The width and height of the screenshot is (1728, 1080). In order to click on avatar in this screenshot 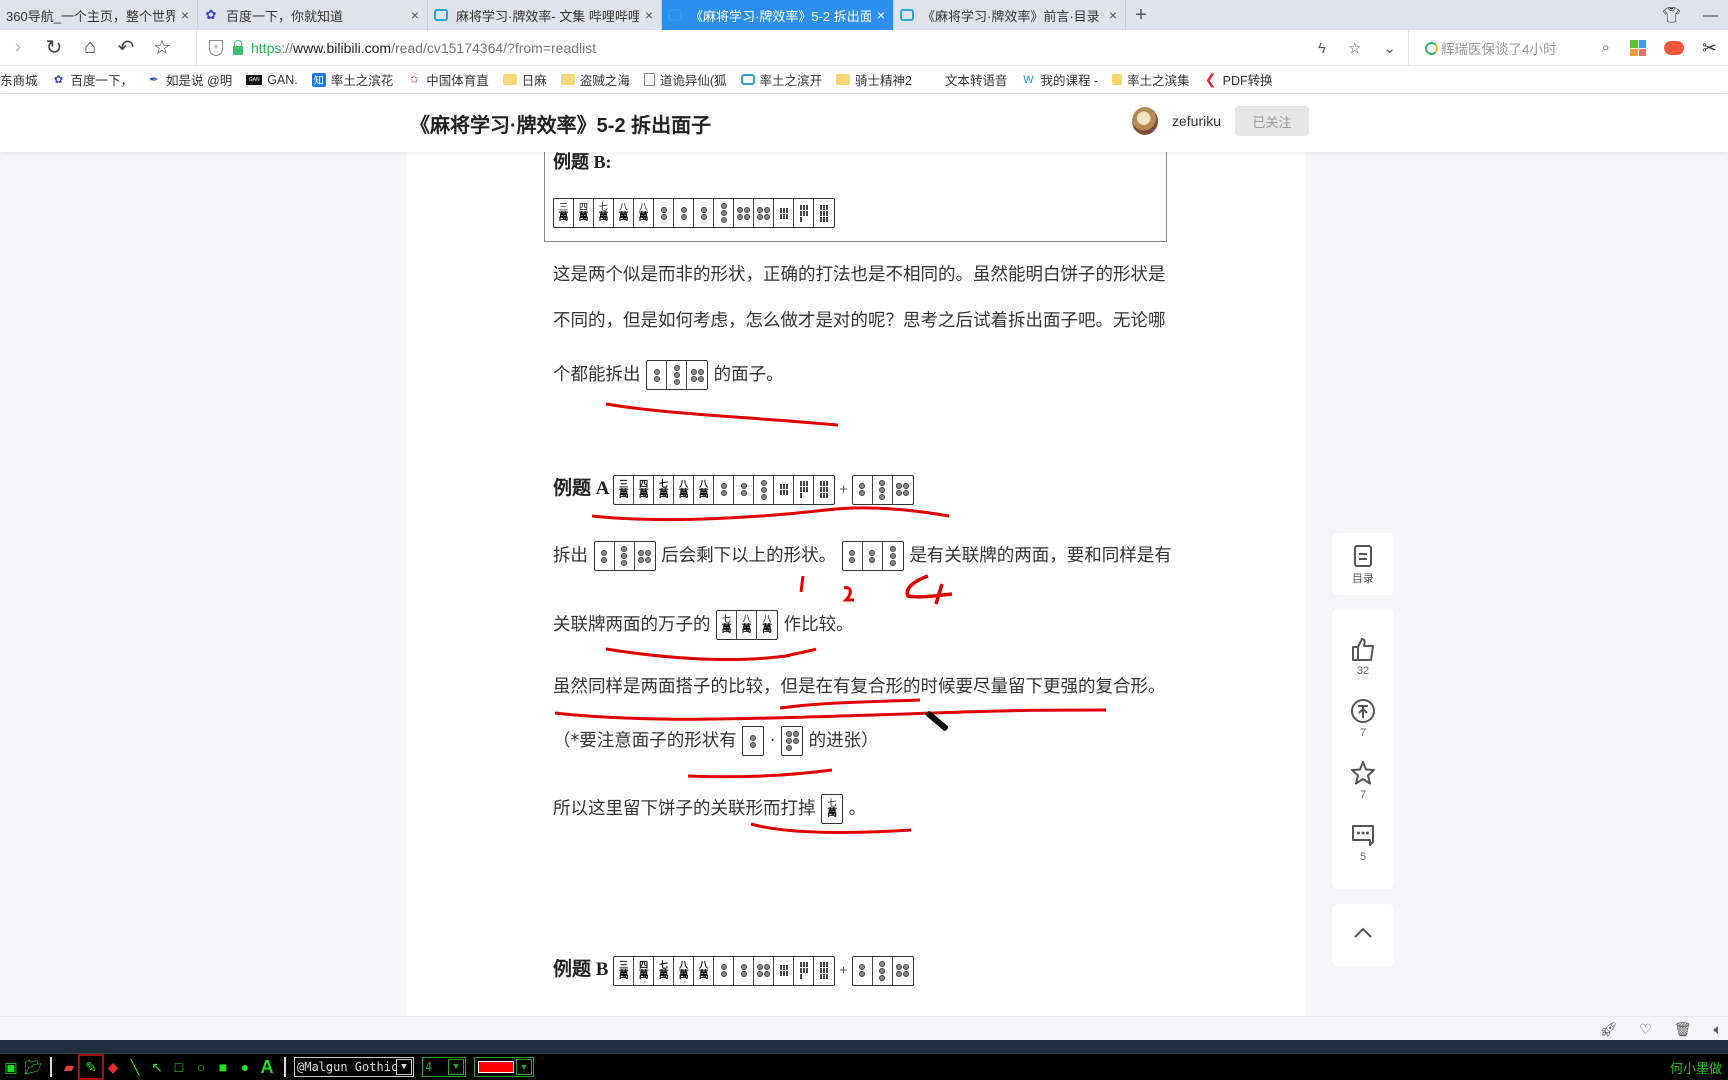, I will do `click(1145, 121)`.